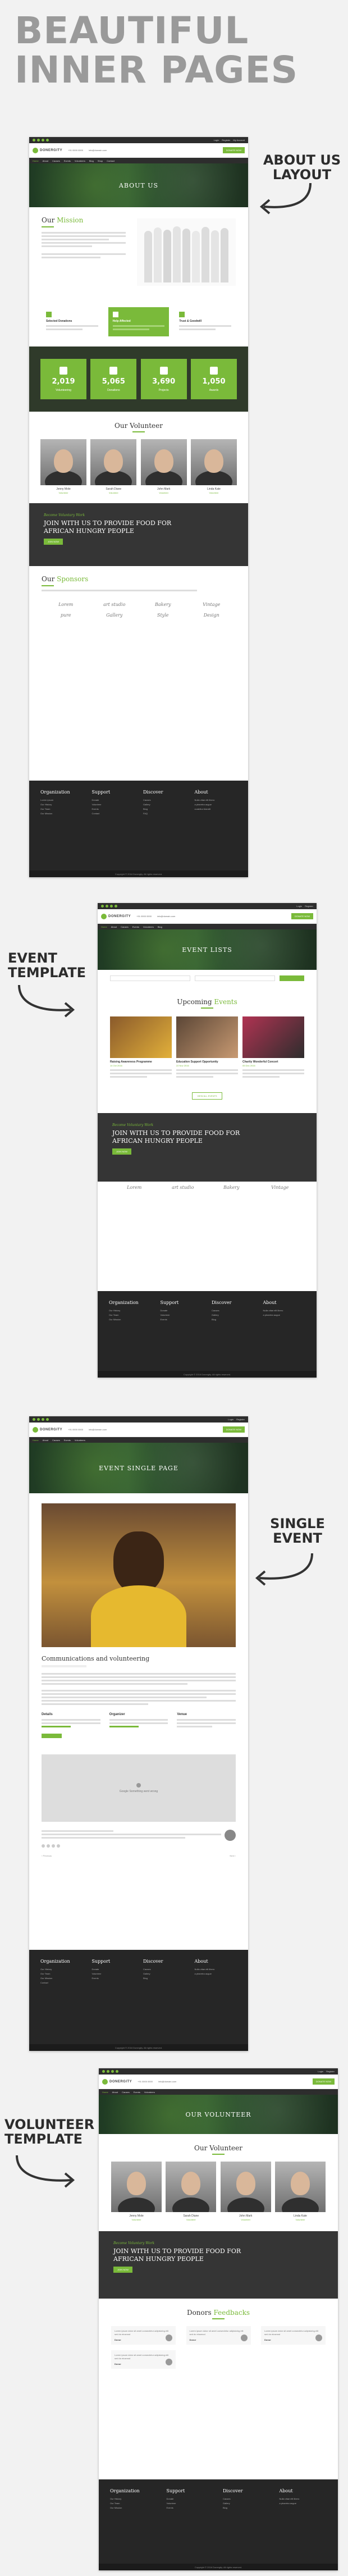  What do you see at coordinates (75, 150) in the screenshot?
I see `header-phone: +91 0000 0000` at bounding box center [75, 150].